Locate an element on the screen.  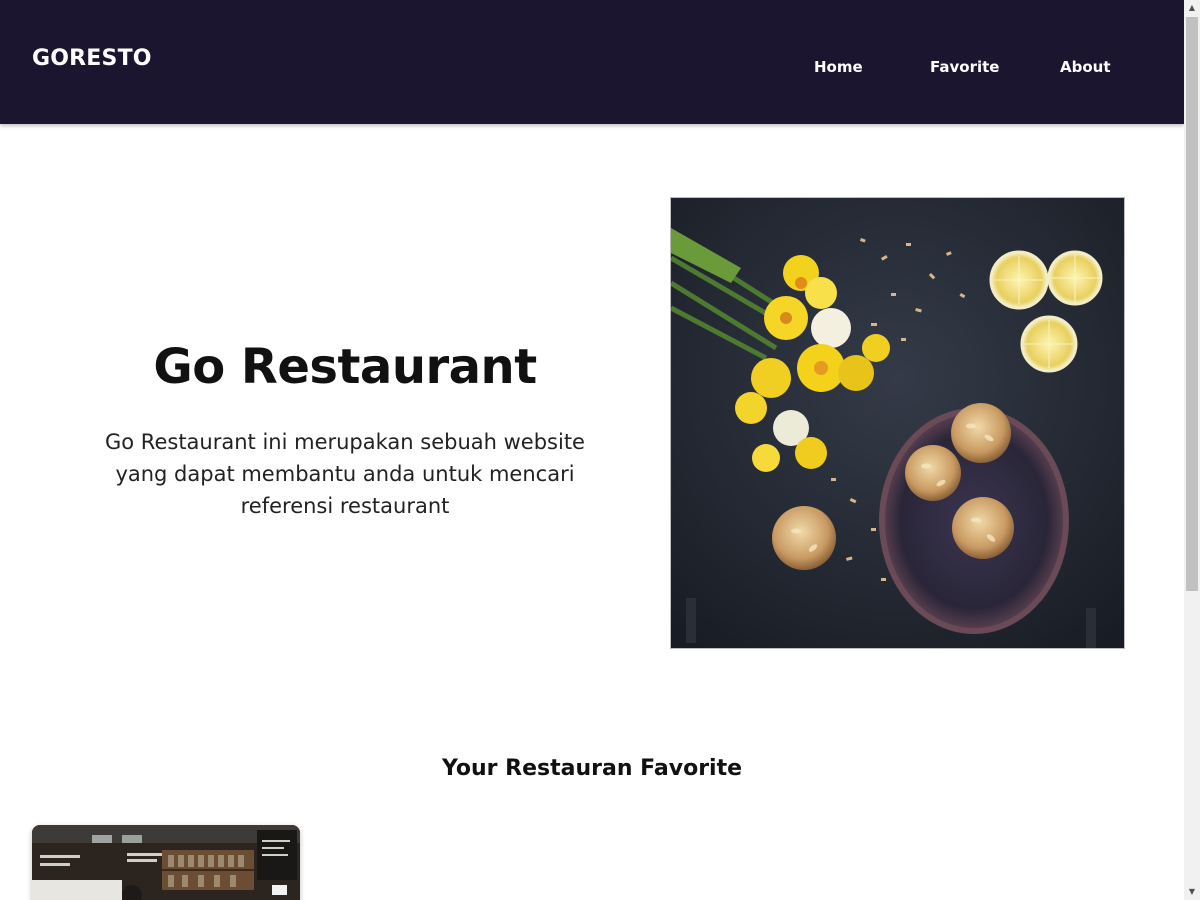
scroll-up-arrow-icon: ▲ is located at coordinates (1192, 8).